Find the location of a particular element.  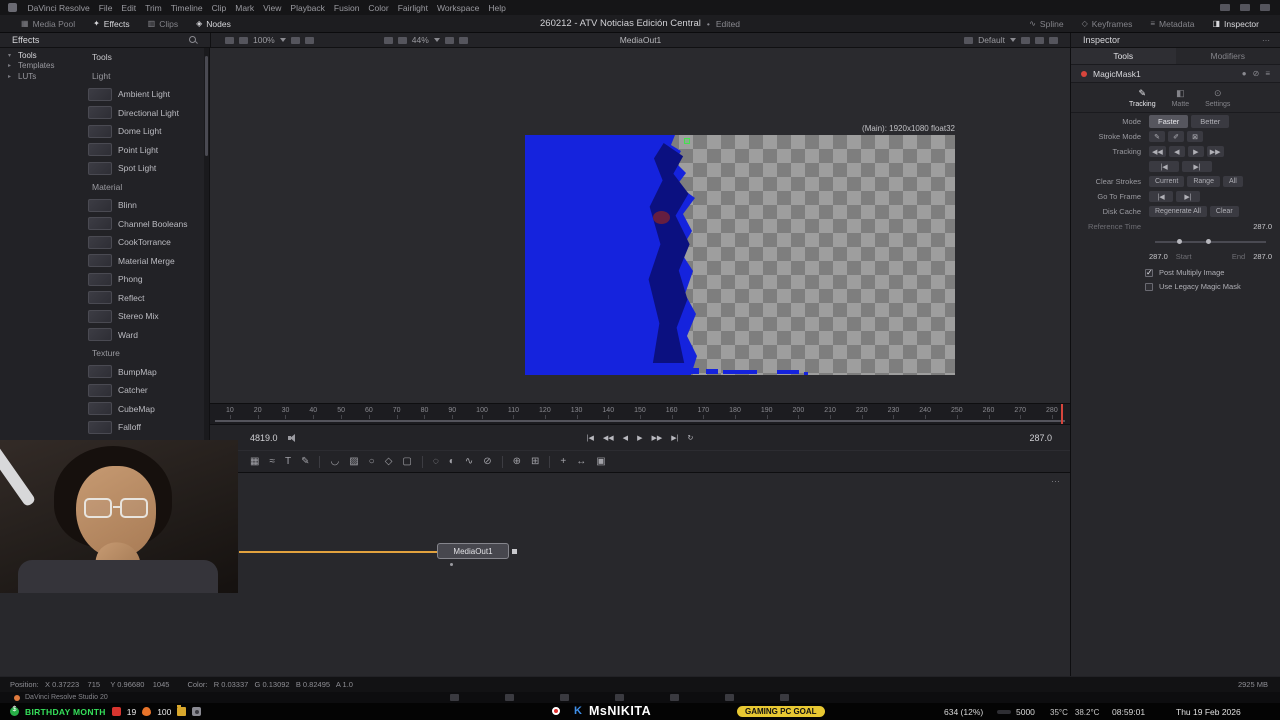

range-slider is located at coordinates (1210, 241).